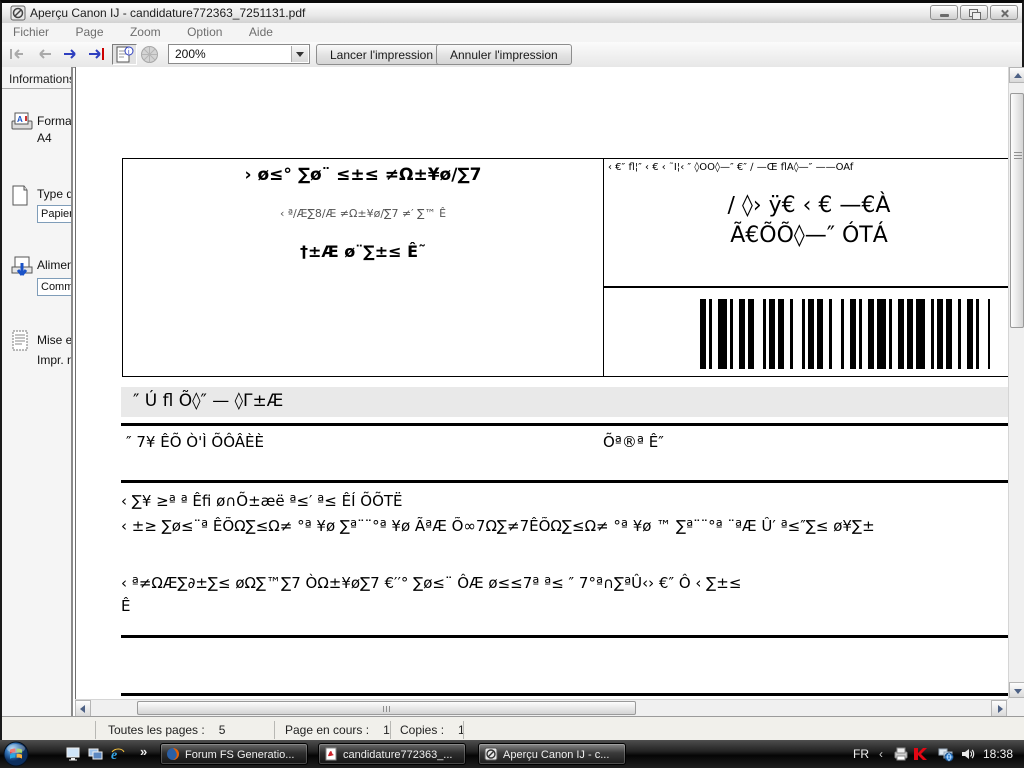 This screenshot has height=768, width=1024. Describe the element at coordinates (149, 54) in the screenshot. I see `color-wheel-icon` at that location.